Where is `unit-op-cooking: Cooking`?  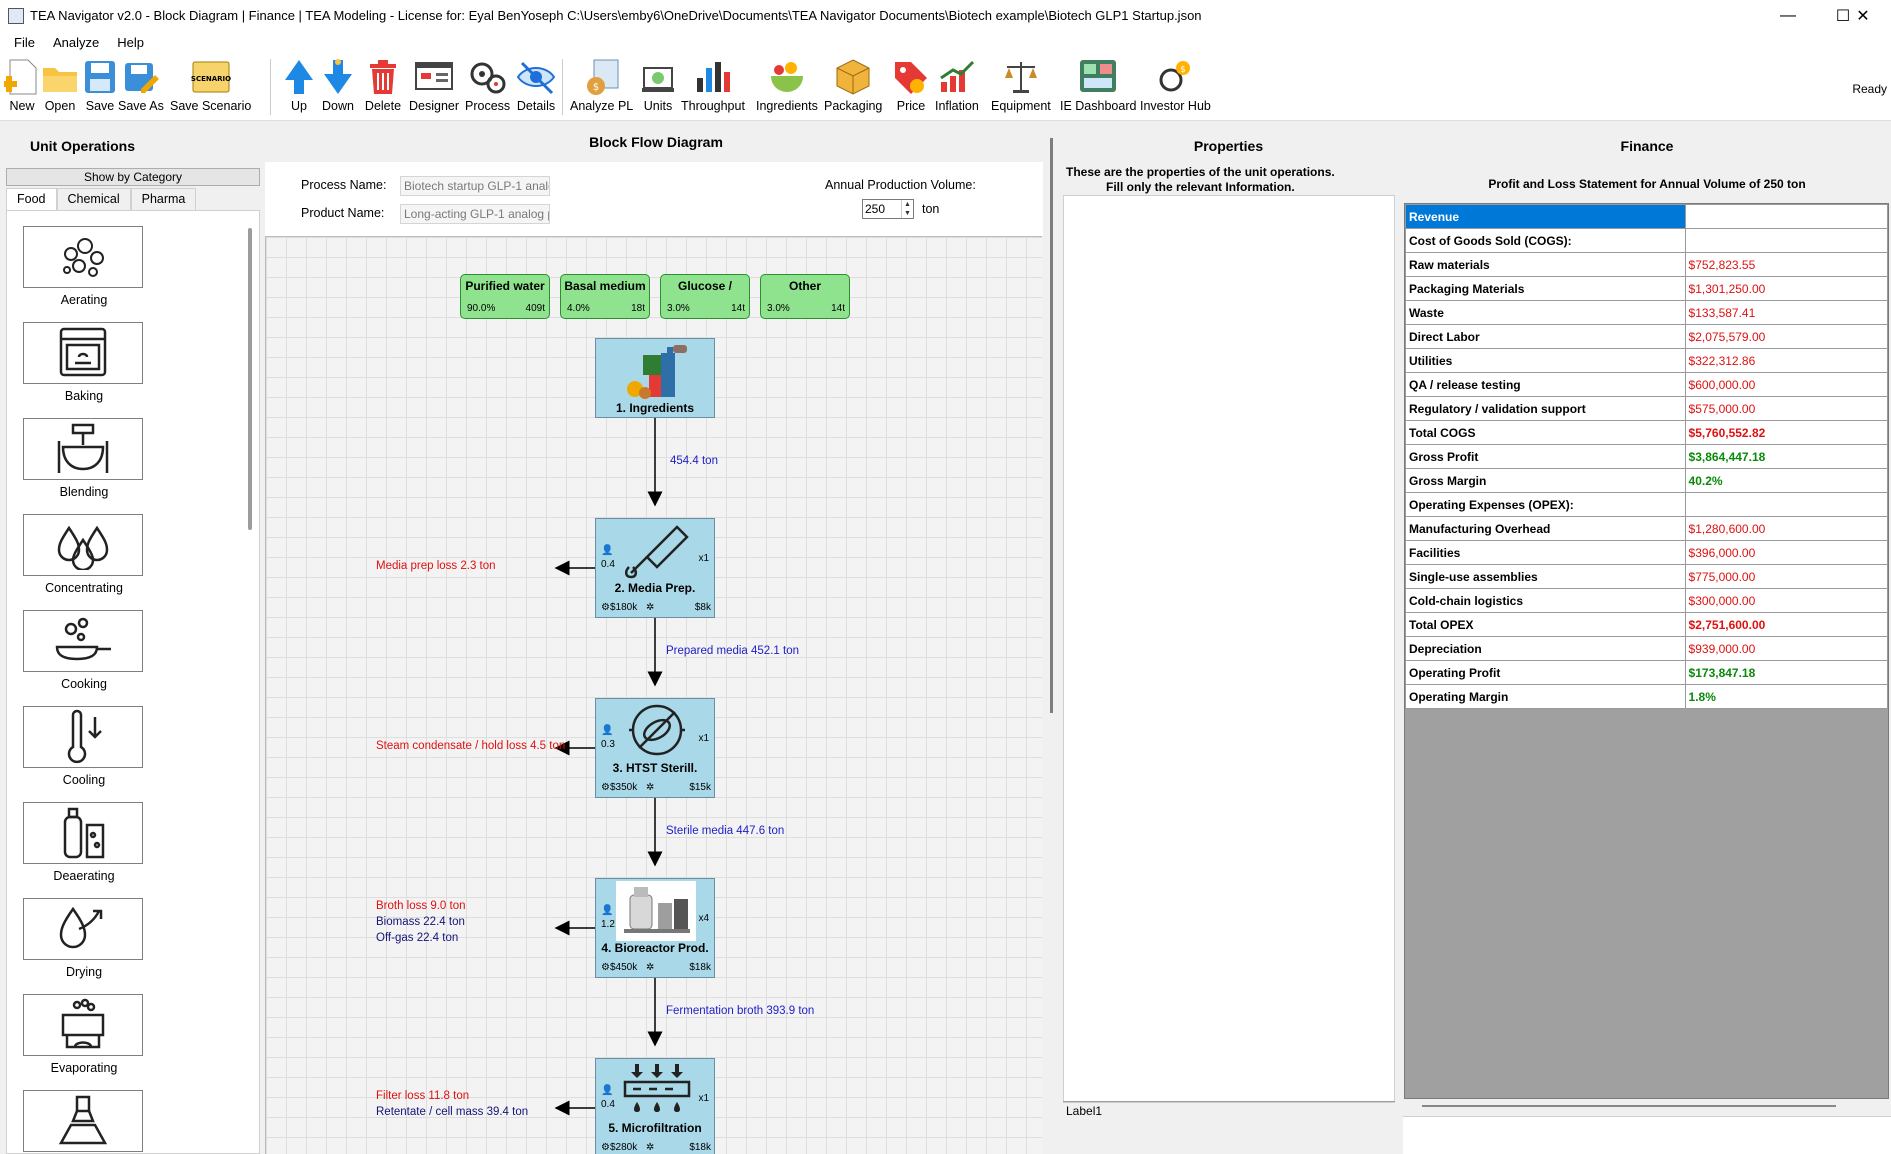 unit-op-cooking: Cooking is located at coordinates (84, 650).